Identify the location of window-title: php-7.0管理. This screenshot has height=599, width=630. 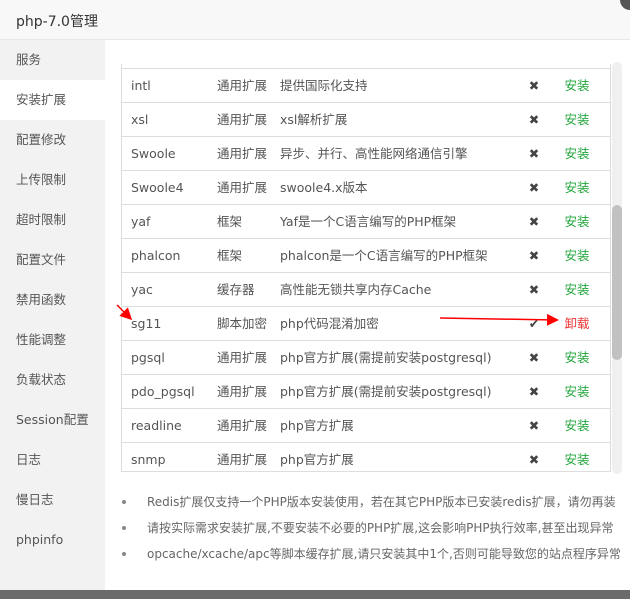
(315, 20).